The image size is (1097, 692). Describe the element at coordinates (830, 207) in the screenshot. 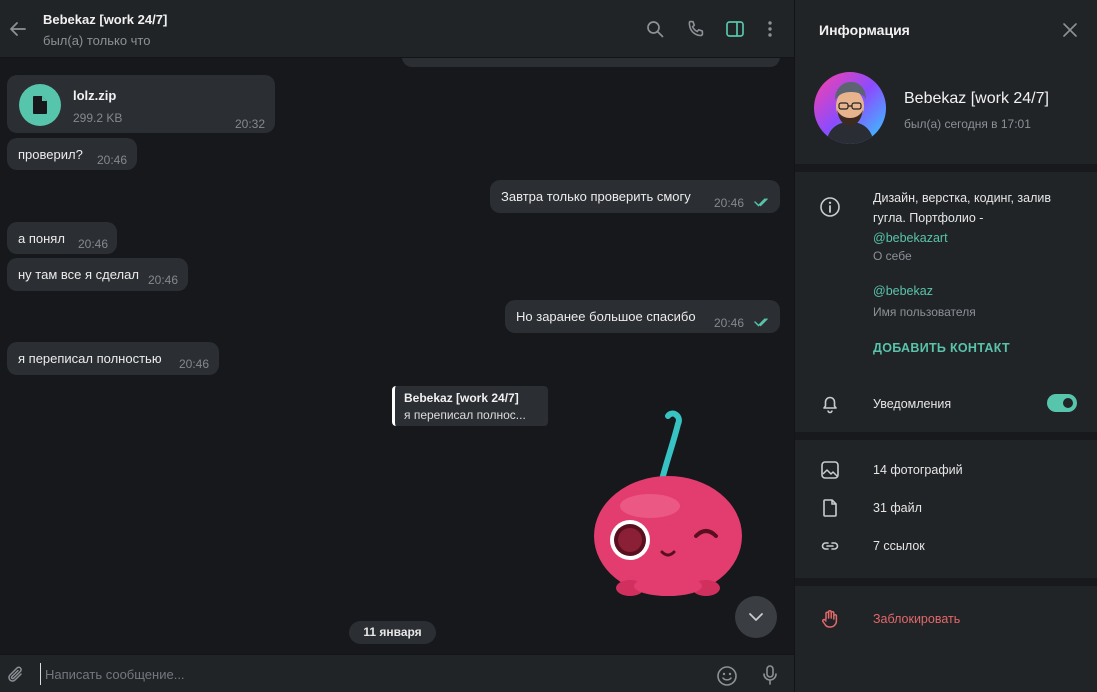

I see `info-circle-icon` at that location.